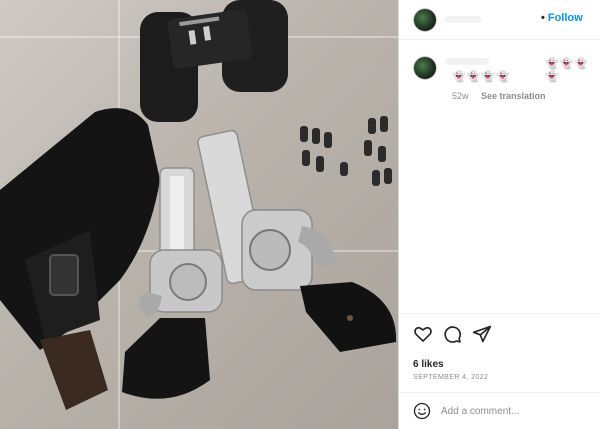 The height and width of the screenshot is (429, 600). I want to click on post-header: • Follow, so click(499, 20).